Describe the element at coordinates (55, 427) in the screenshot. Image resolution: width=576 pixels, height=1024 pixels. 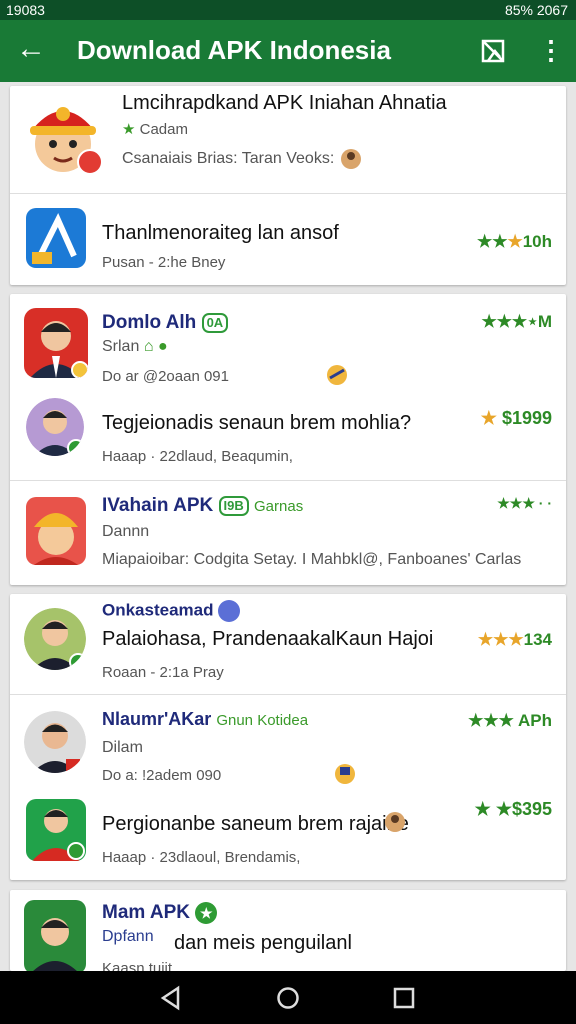
I see `avatar-man-purple` at that location.